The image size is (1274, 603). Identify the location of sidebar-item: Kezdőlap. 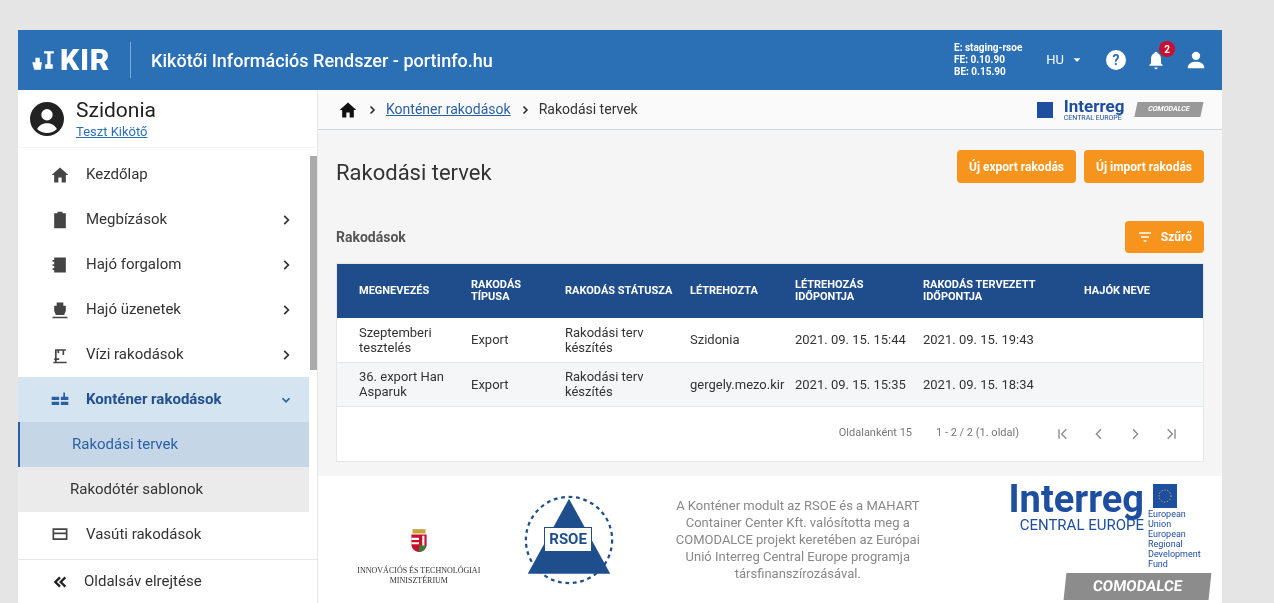
(163, 174).